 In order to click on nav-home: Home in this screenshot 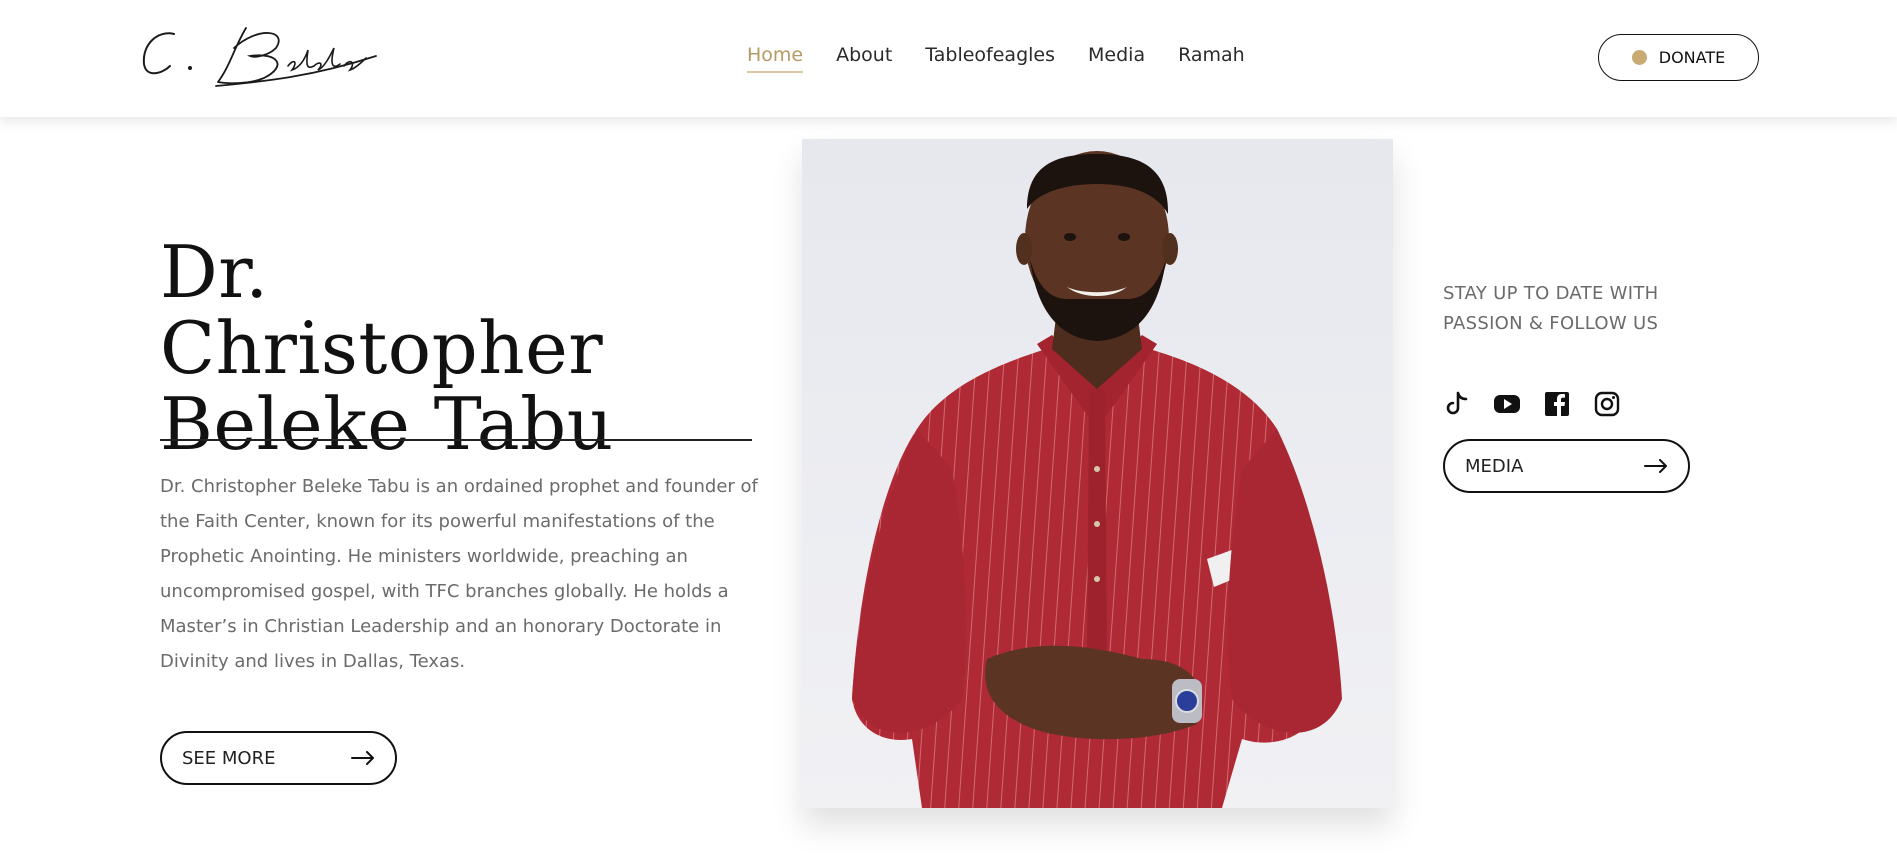, I will do `click(775, 58)`.